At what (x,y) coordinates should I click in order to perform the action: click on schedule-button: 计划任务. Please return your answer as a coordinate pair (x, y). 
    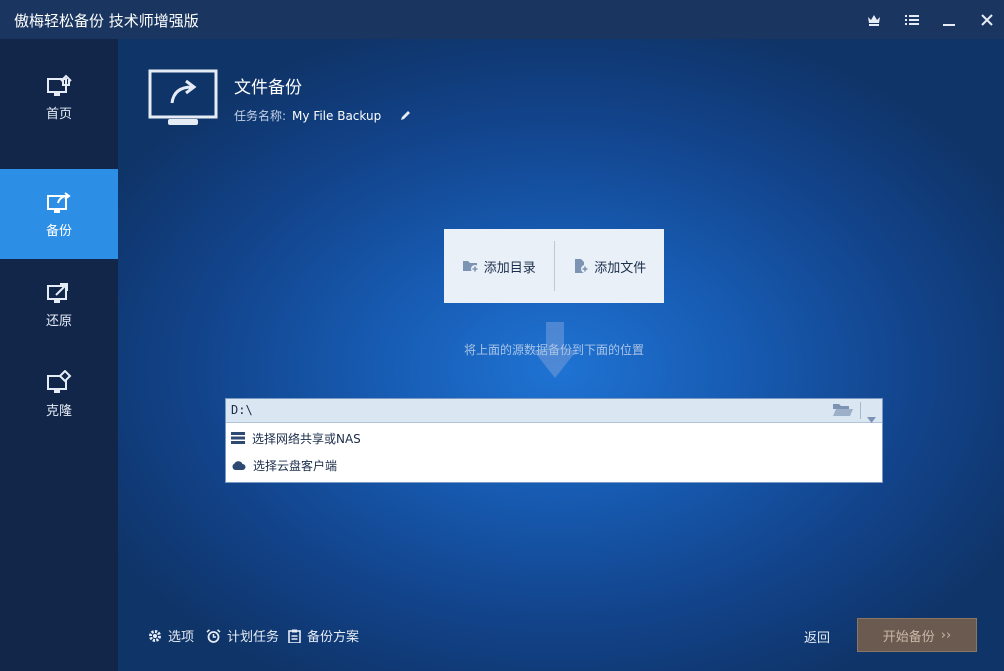
    Looking at the image, I should click on (242, 635).